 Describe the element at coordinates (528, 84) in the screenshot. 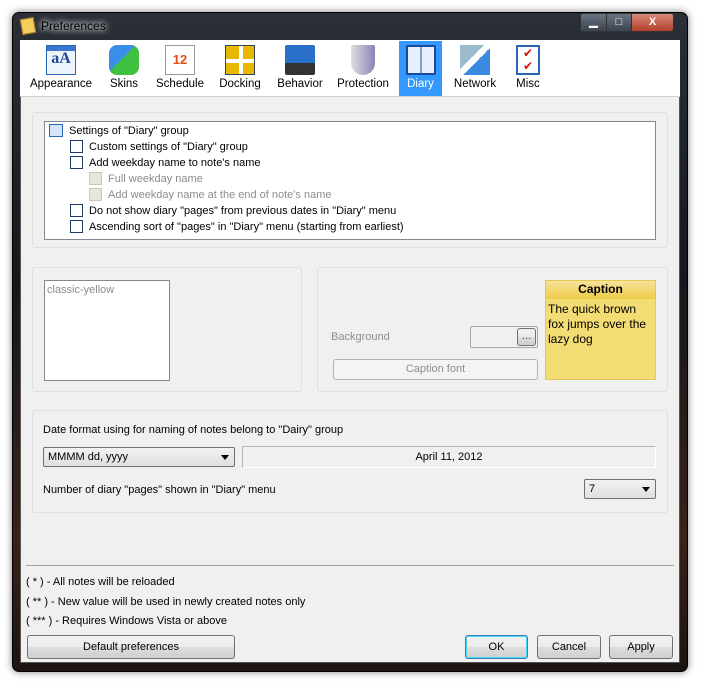

I see `tab-label: Misc` at that location.